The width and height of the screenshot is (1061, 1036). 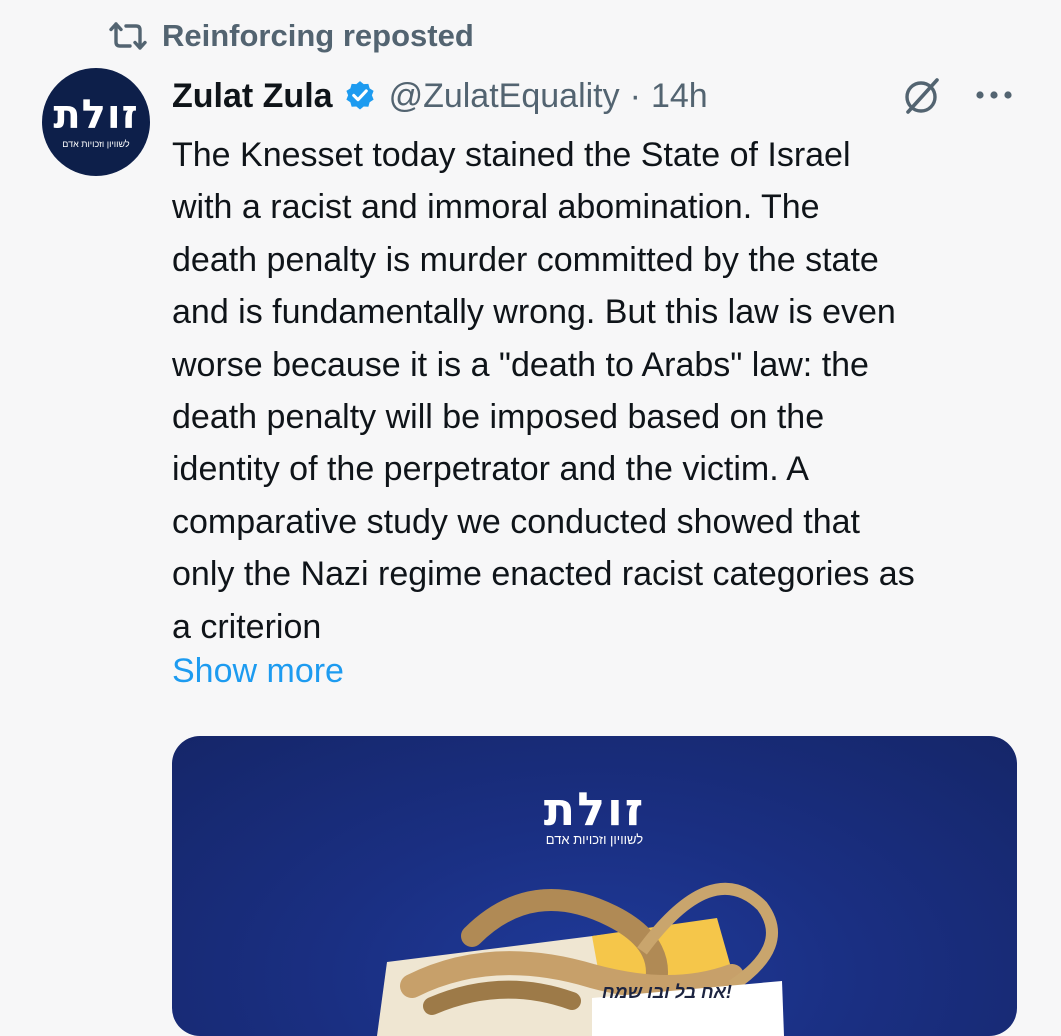 What do you see at coordinates (247, 626) in the screenshot?
I see `post-text-line: a criterion` at bounding box center [247, 626].